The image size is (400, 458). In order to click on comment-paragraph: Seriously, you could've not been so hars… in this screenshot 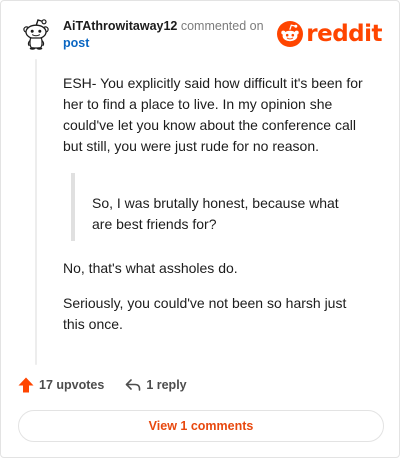, I will do `click(205, 313)`.